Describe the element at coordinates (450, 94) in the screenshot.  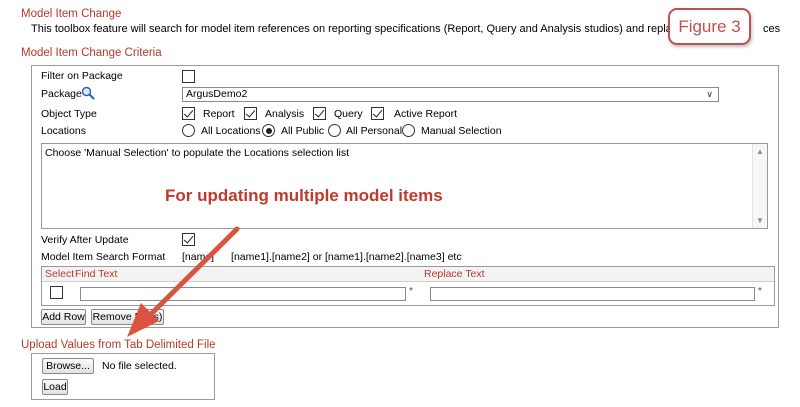
I see `package-select: ArgusDemo2 ∨` at that location.